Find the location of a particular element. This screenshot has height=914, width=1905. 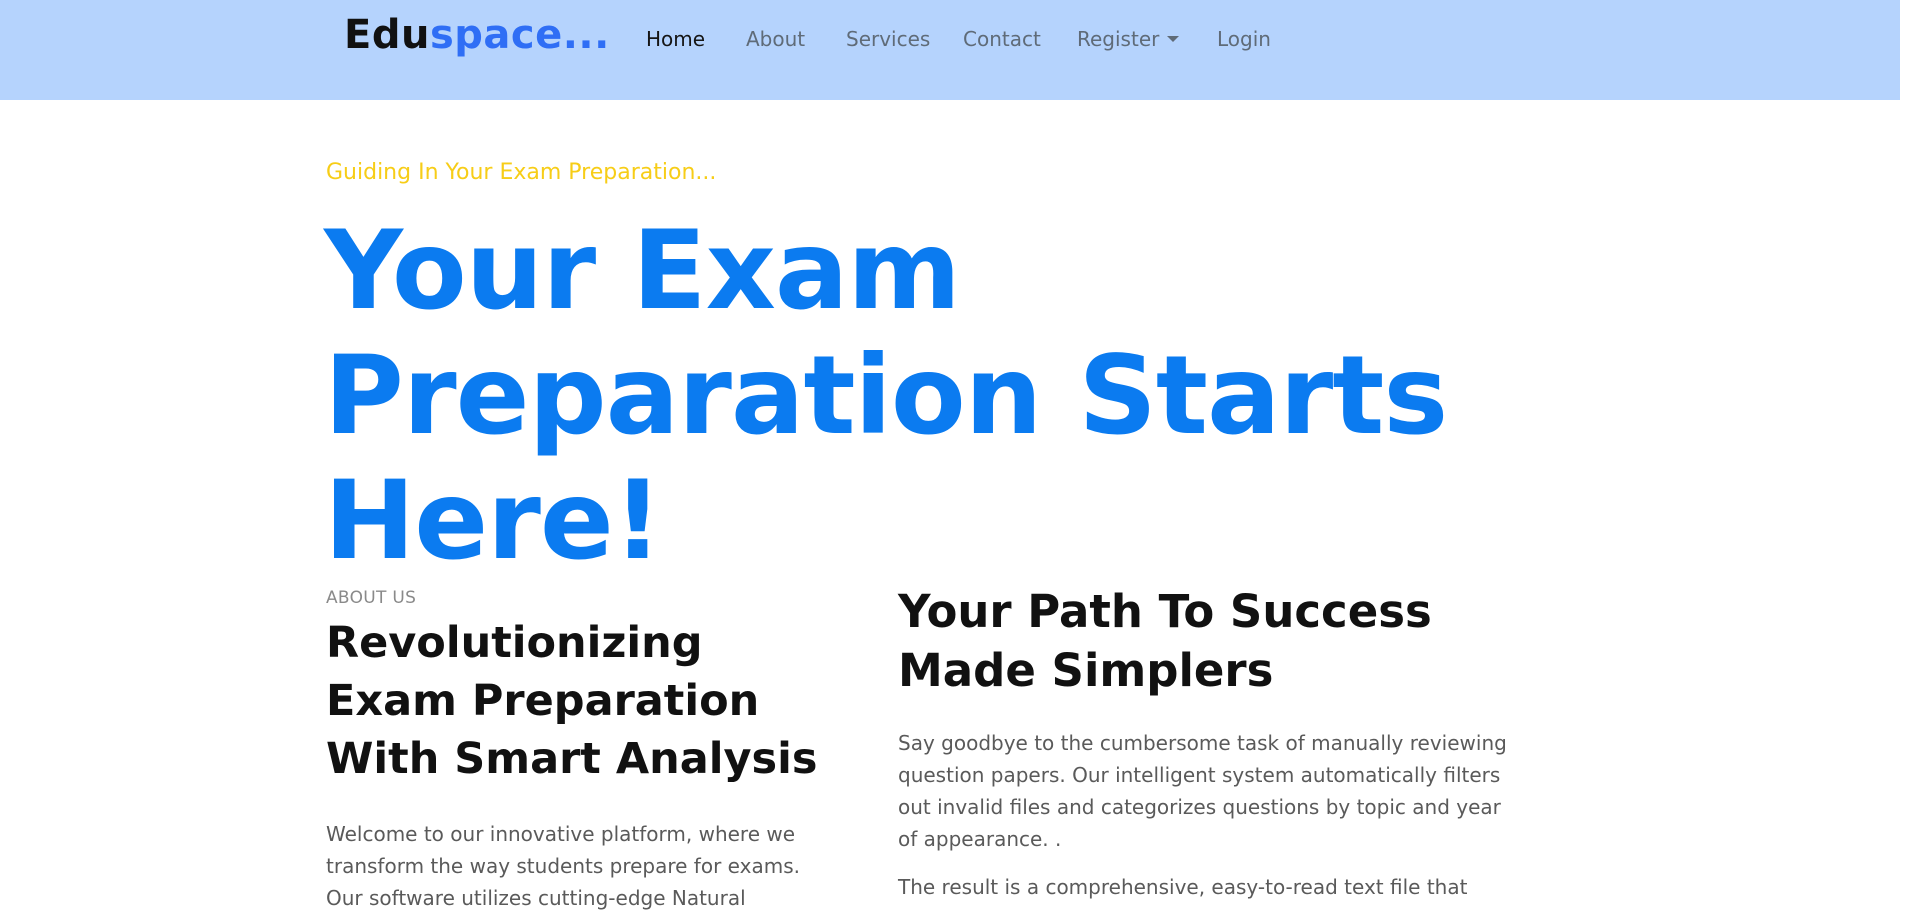

brand-logo-part1: Edu is located at coordinates (387, 35).